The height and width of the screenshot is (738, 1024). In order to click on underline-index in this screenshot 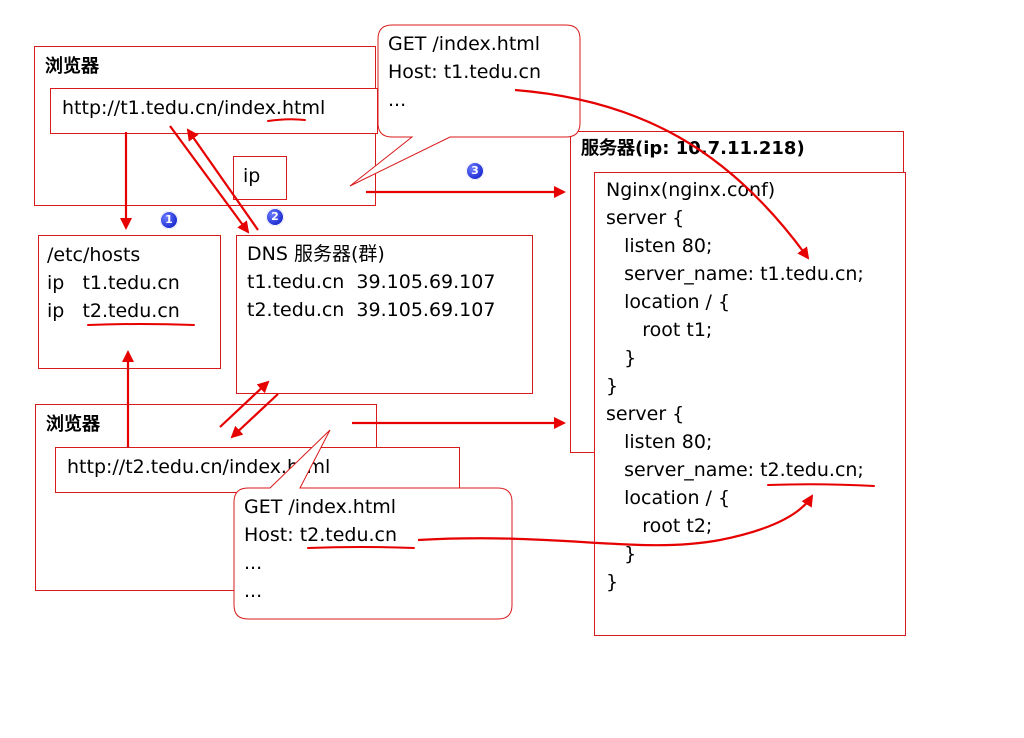, I will do `click(286, 120)`.